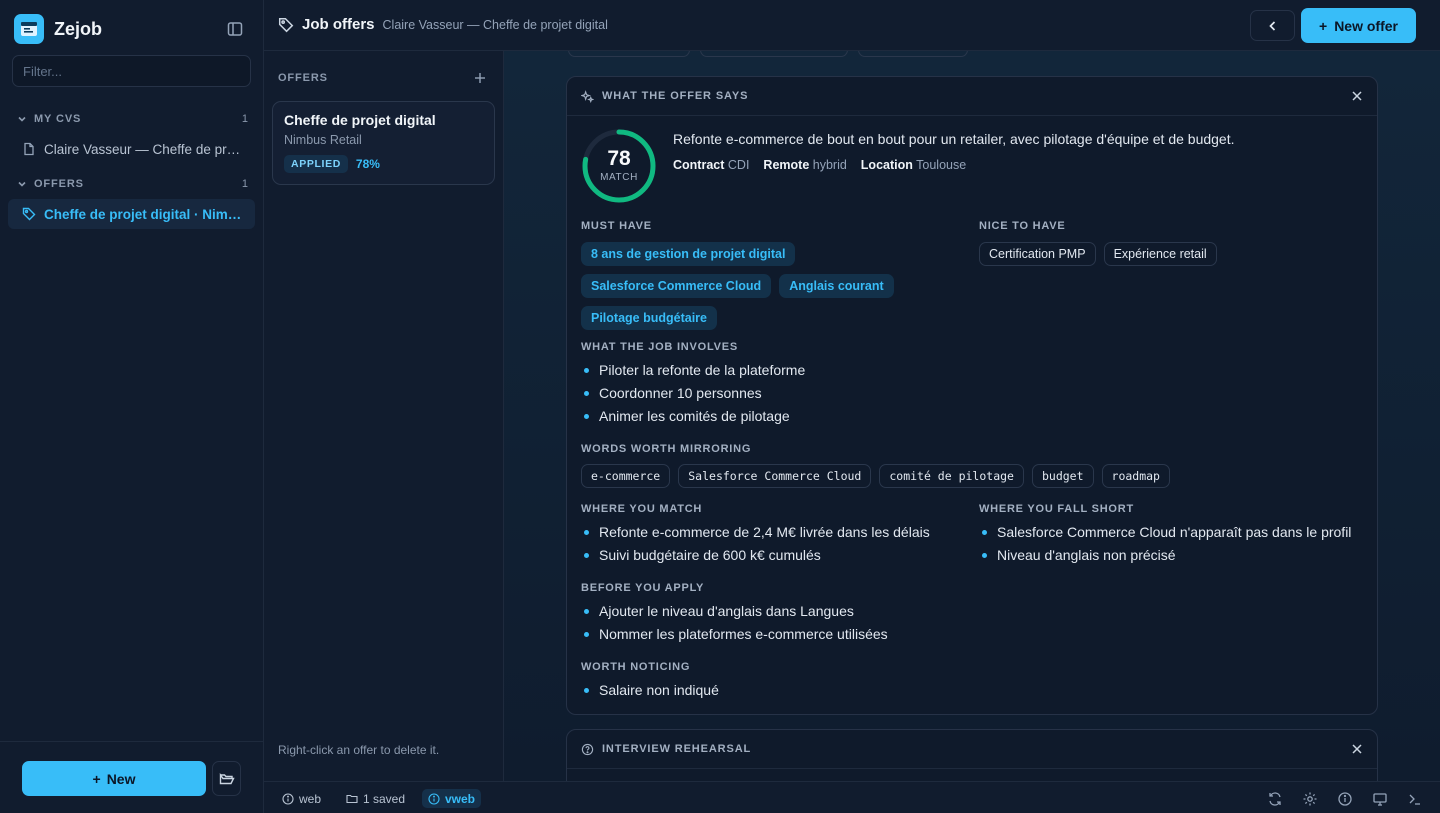 The height and width of the screenshot is (813, 1440). I want to click on status-env: web, so click(301, 798).